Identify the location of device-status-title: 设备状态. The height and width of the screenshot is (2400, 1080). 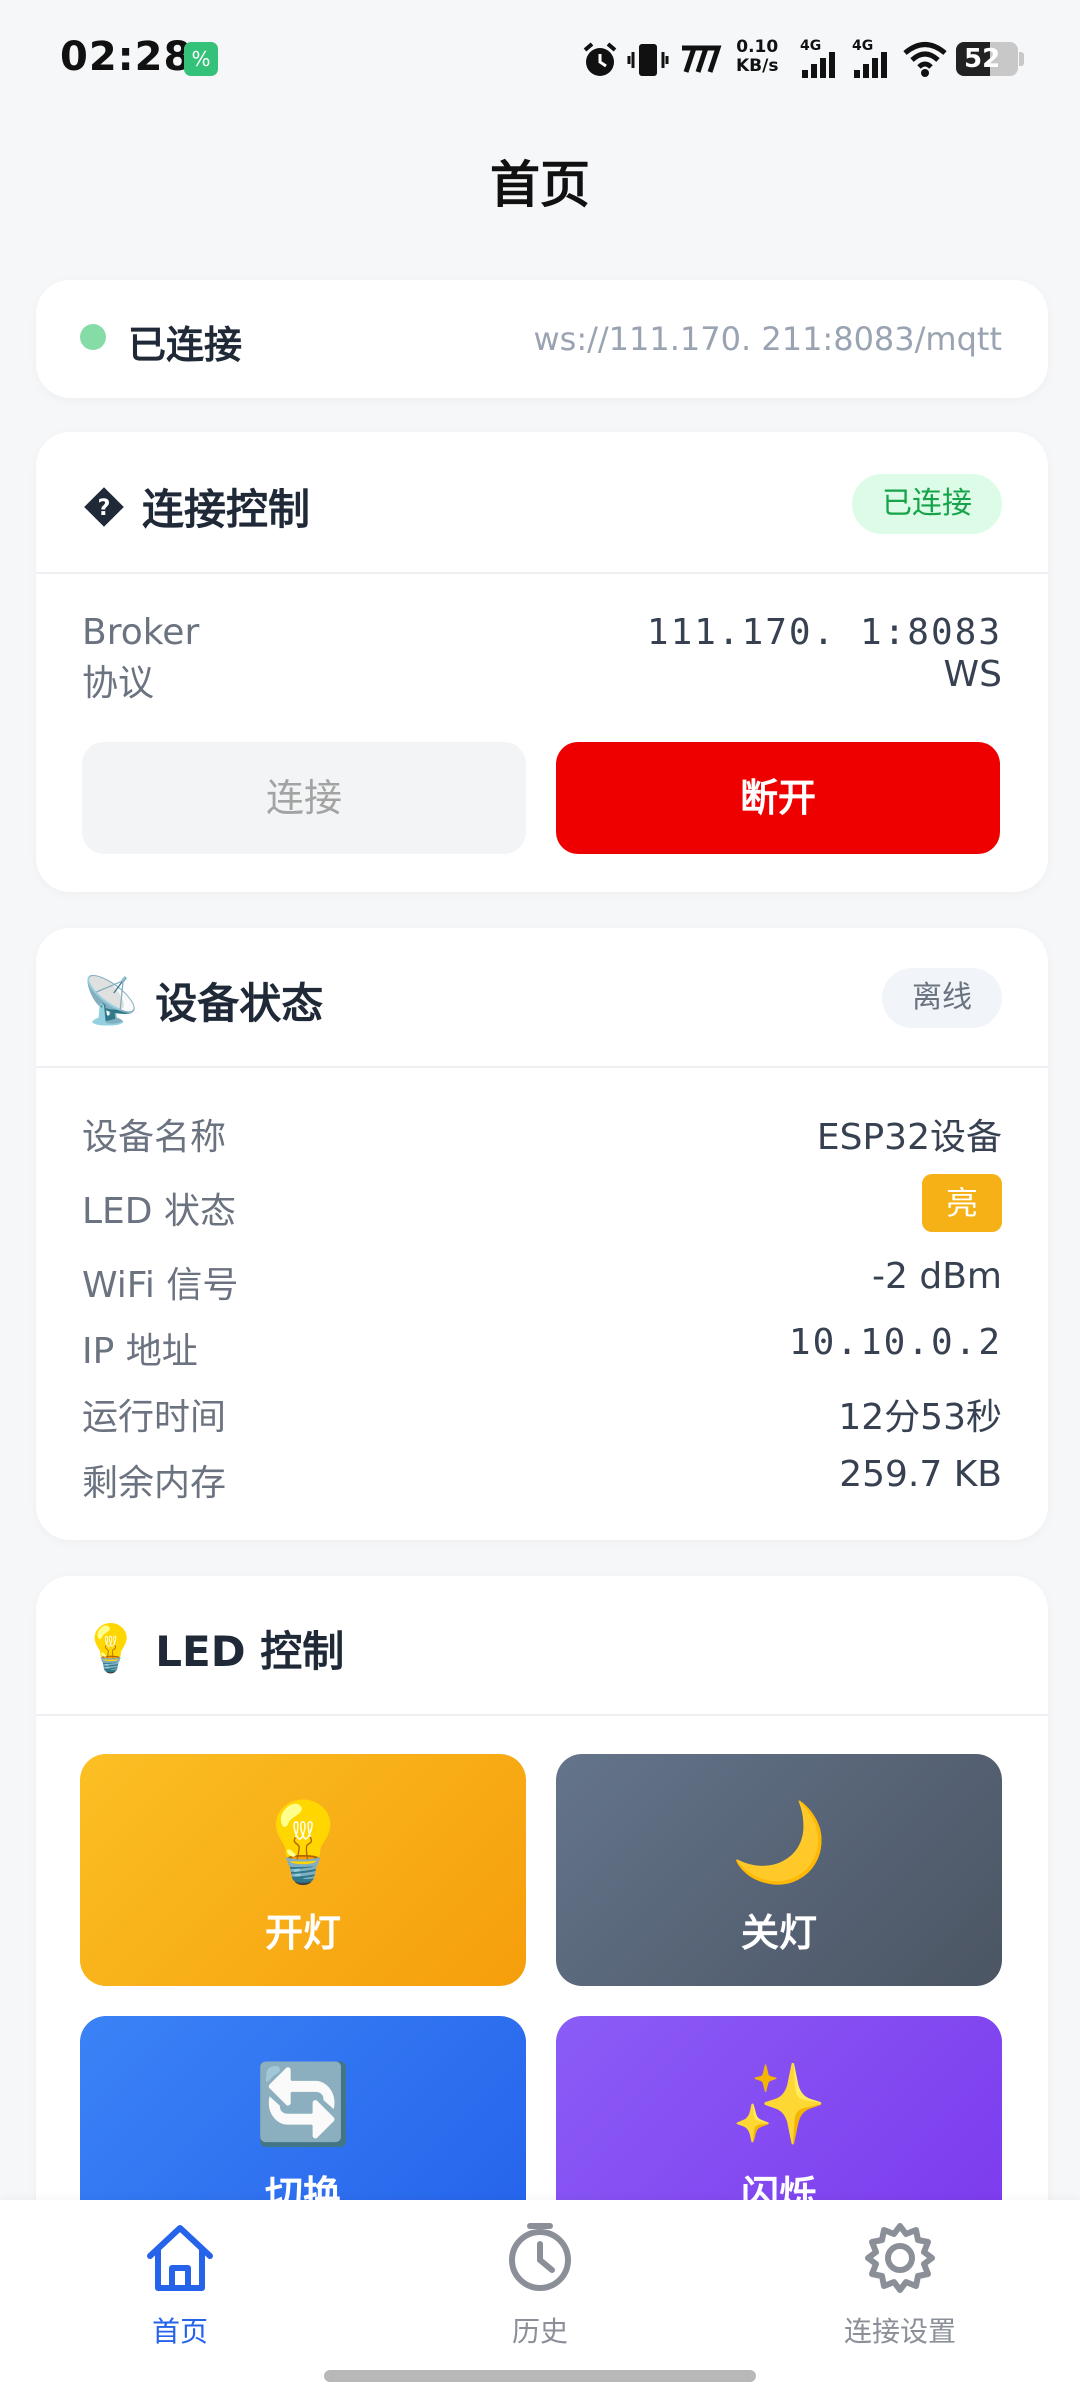
(239, 1003).